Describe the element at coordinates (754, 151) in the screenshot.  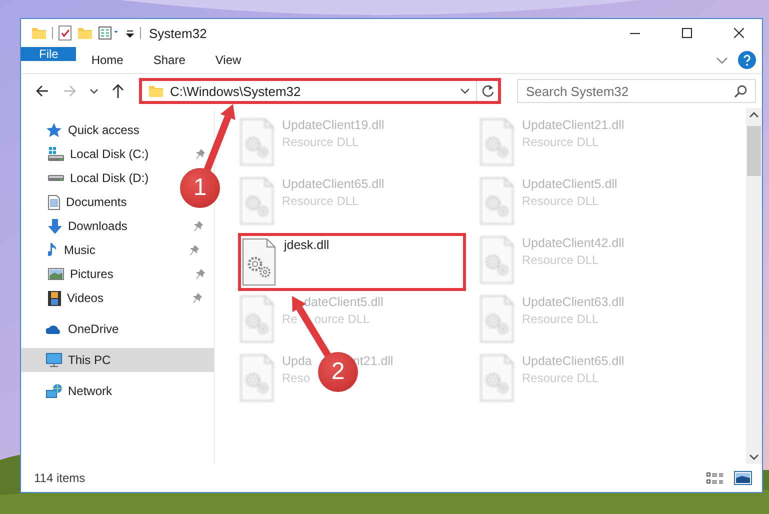
I see `scrollbar-thumb` at that location.